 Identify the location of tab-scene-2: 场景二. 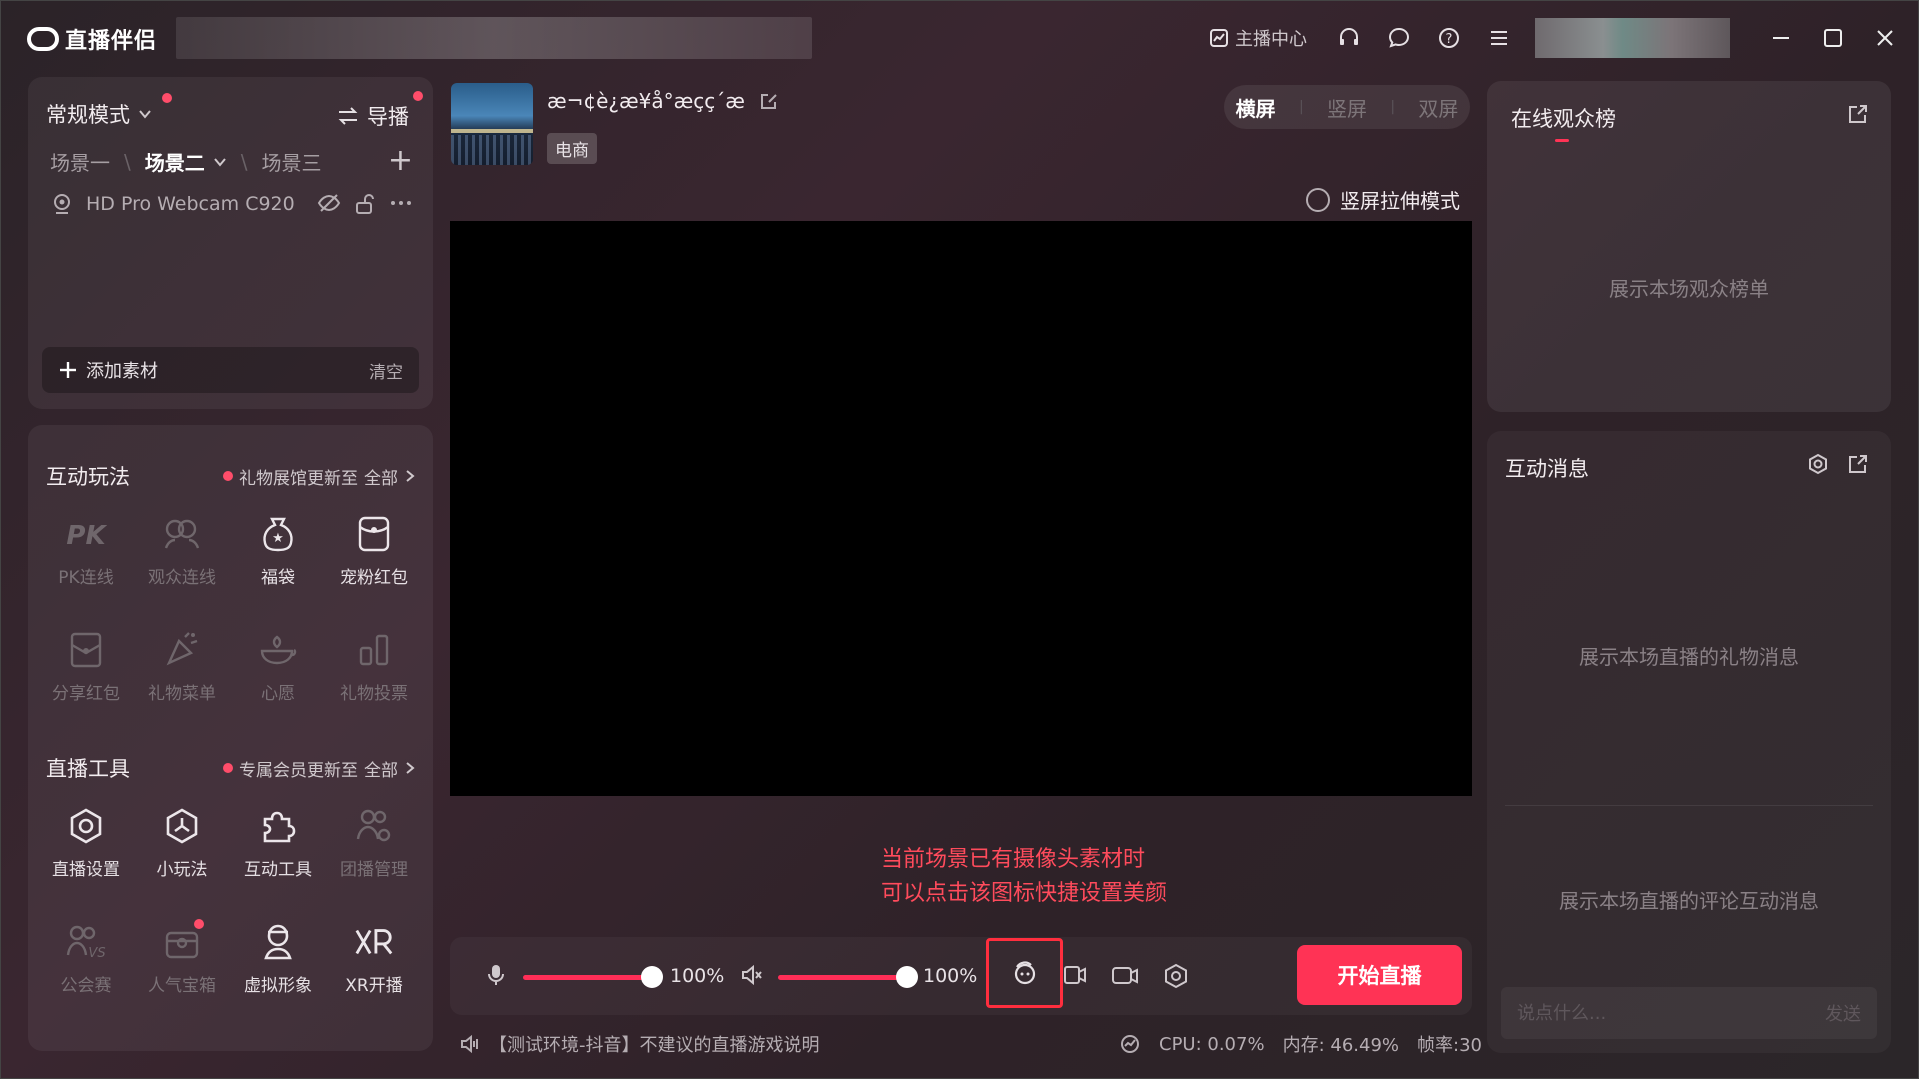
(175, 161).